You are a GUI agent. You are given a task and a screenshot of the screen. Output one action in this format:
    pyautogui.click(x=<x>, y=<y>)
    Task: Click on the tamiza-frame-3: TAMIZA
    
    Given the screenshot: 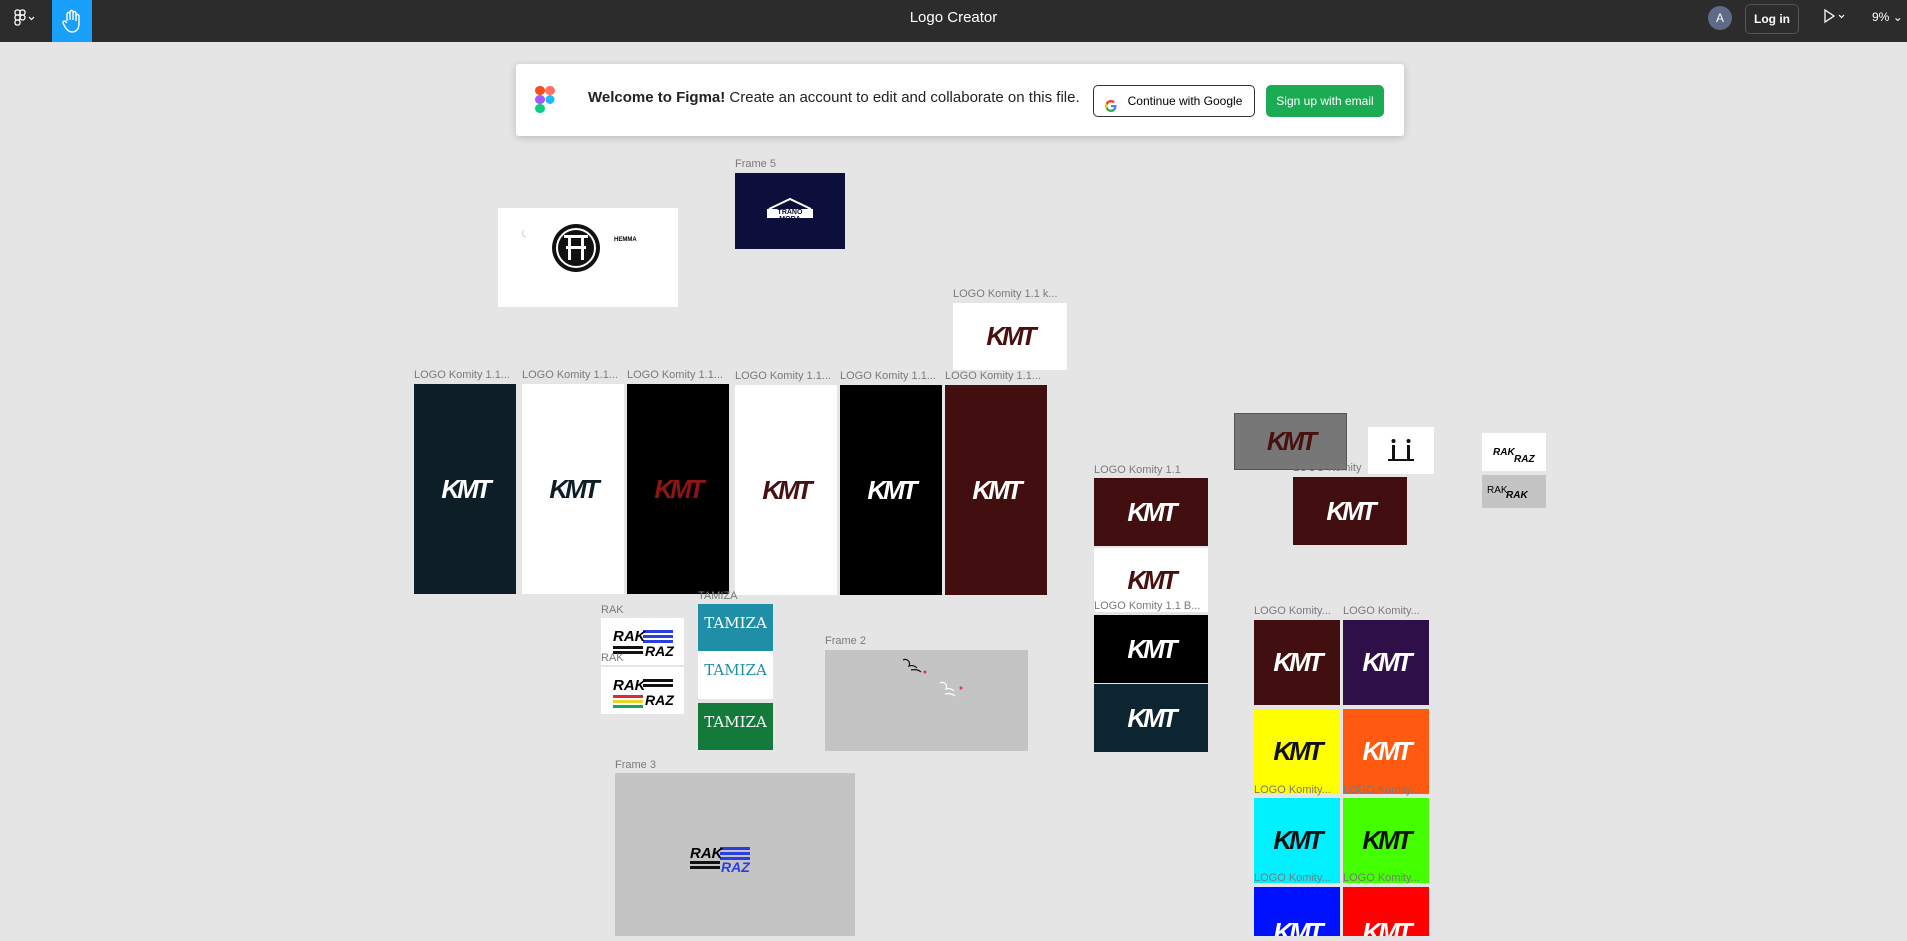 What is the action you would take?
    pyautogui.click(x=735, y=726)
    